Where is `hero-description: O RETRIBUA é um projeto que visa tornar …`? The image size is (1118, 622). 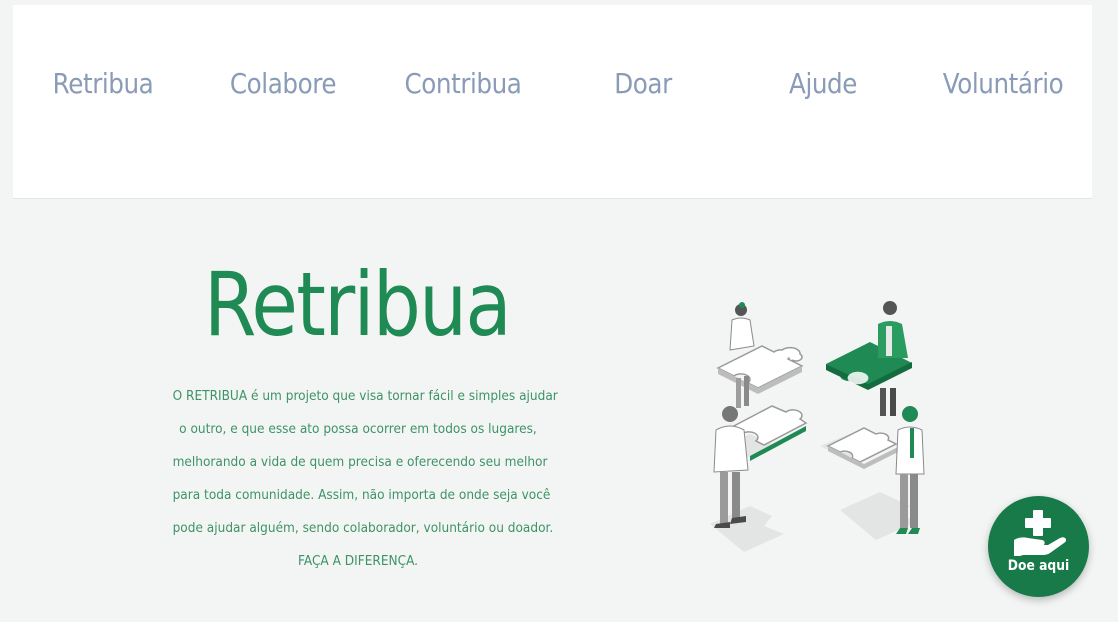
hero-description: O RETRIBUA é um projeto que visa tornar … is located at coordinates (358, 479).